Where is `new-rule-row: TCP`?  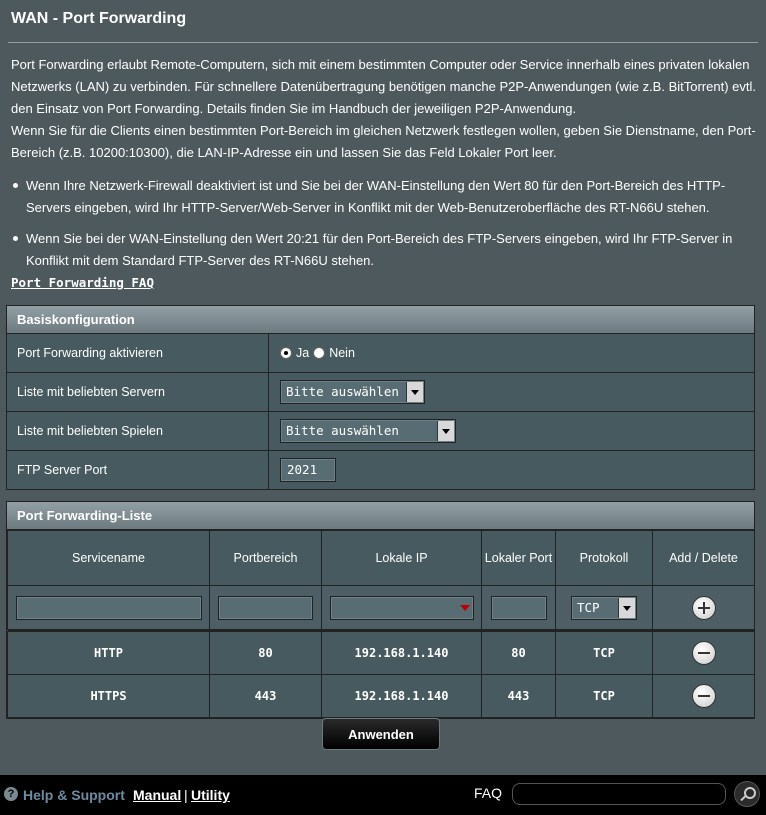
new-rule-row: TCP is located at coordinates (381, 607).